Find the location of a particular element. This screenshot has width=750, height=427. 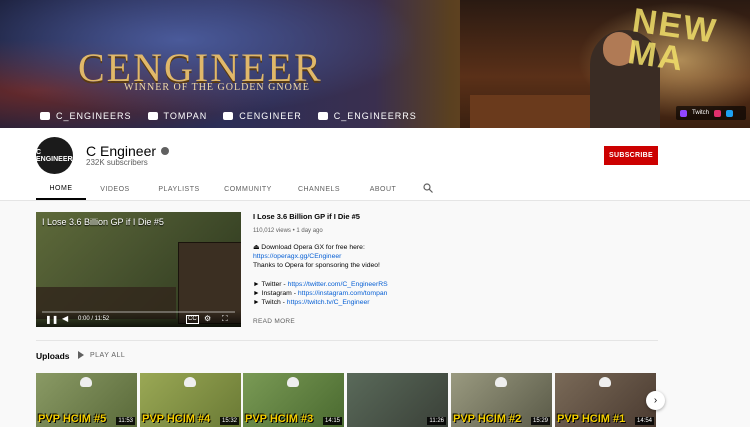

banner-links: Twitch is located at coordinates (711, 113).